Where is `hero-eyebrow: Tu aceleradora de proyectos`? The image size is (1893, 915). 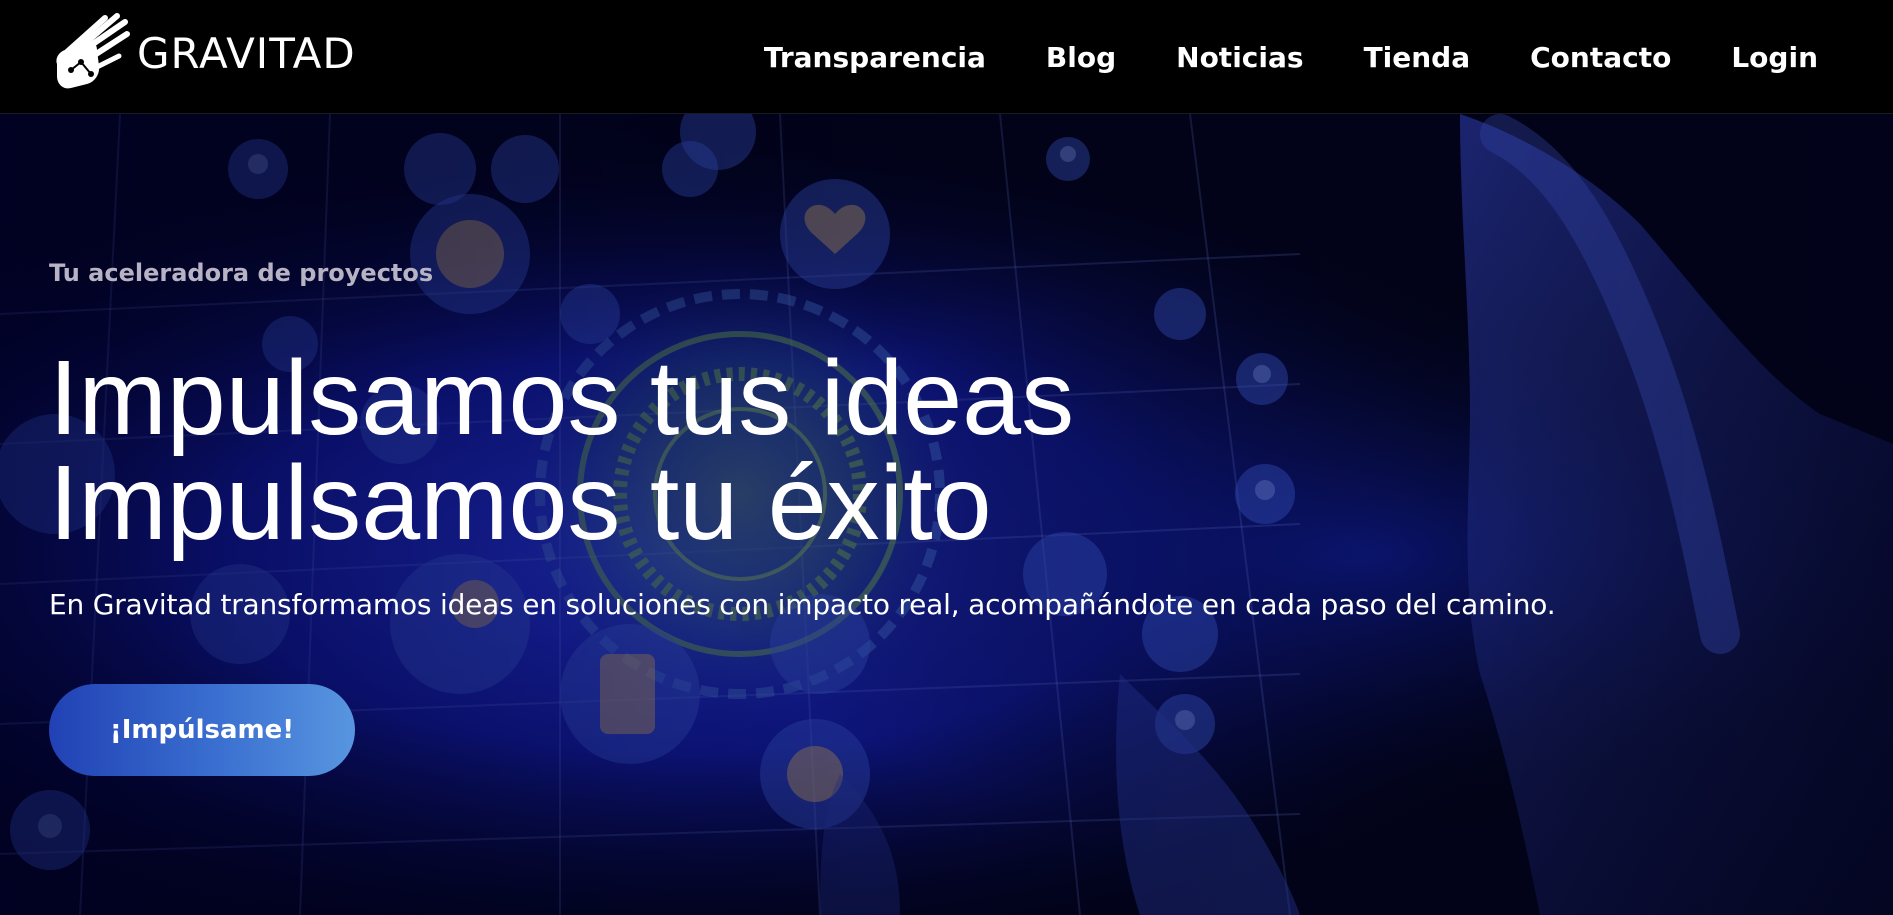
hero-eyebrow: Tu aceleradora de proyectos is located at coordinates (241, 273).